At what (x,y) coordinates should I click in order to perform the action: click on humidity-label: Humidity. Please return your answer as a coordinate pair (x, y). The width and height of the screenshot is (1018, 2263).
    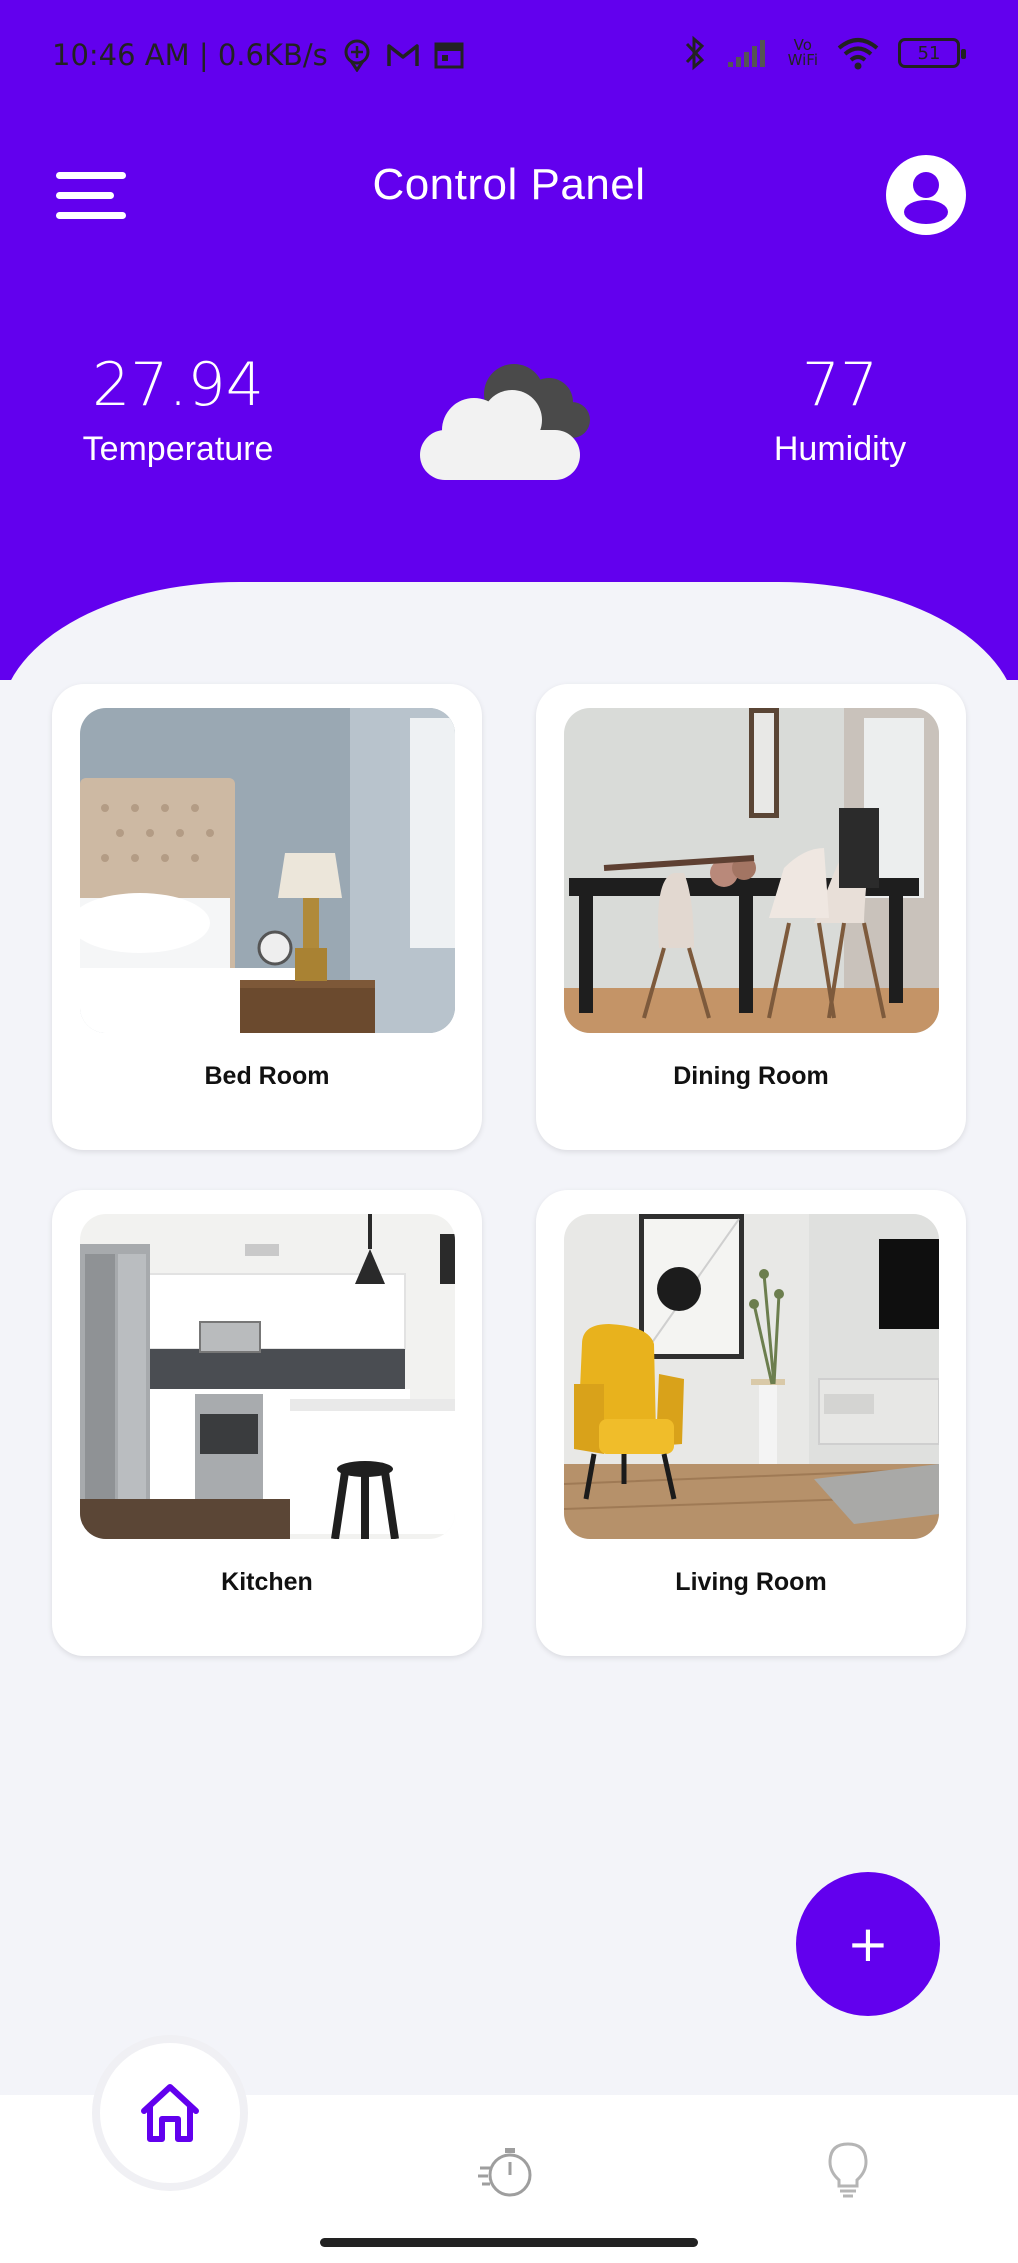
    Looking at the image, I should click on (840, 449).